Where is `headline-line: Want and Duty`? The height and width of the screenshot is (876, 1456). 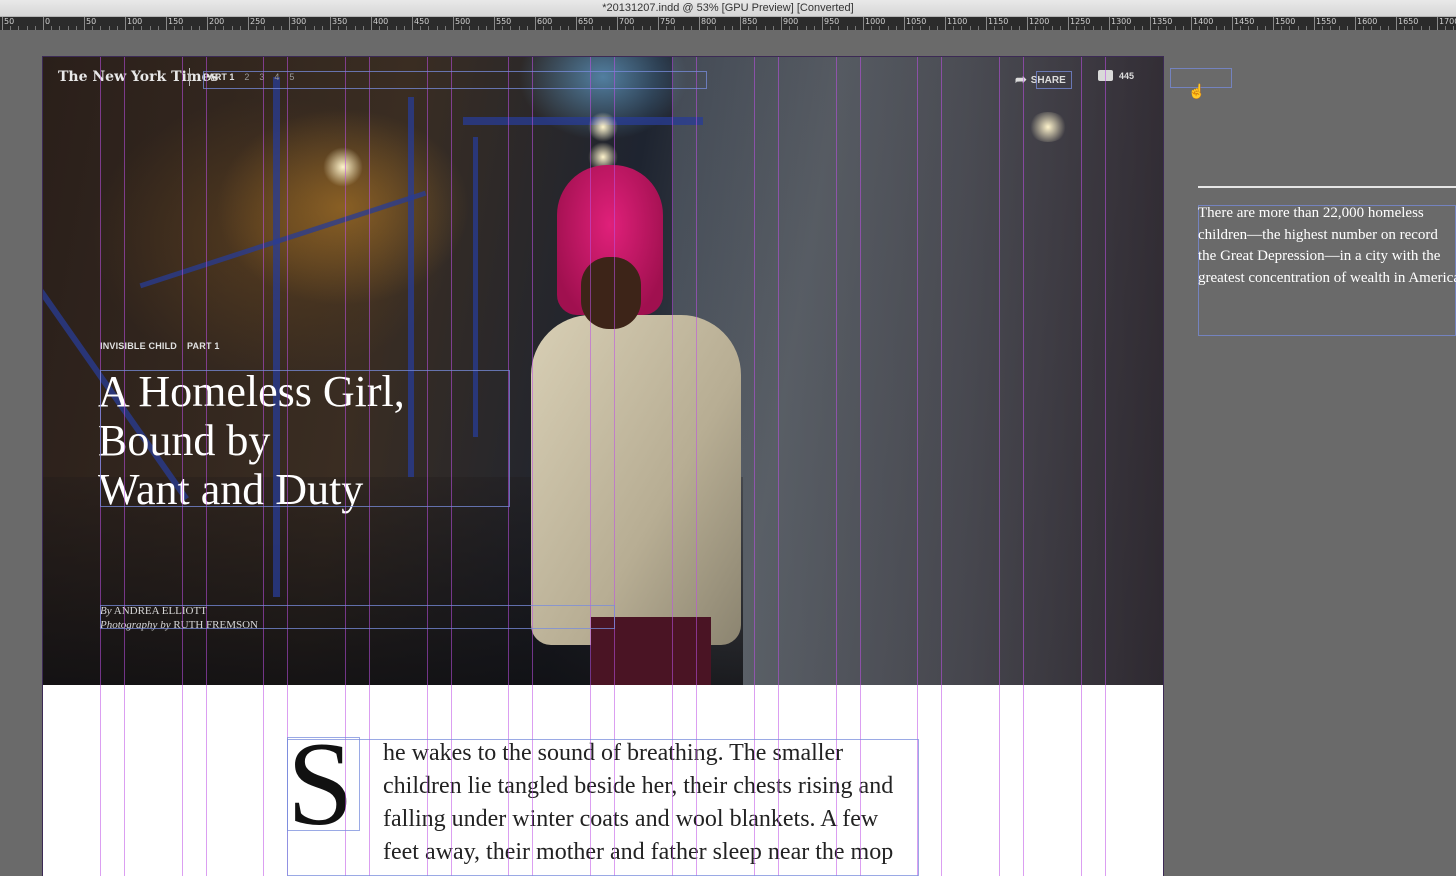 headline-line: Want and Duty is located at coordinates (231, 489).